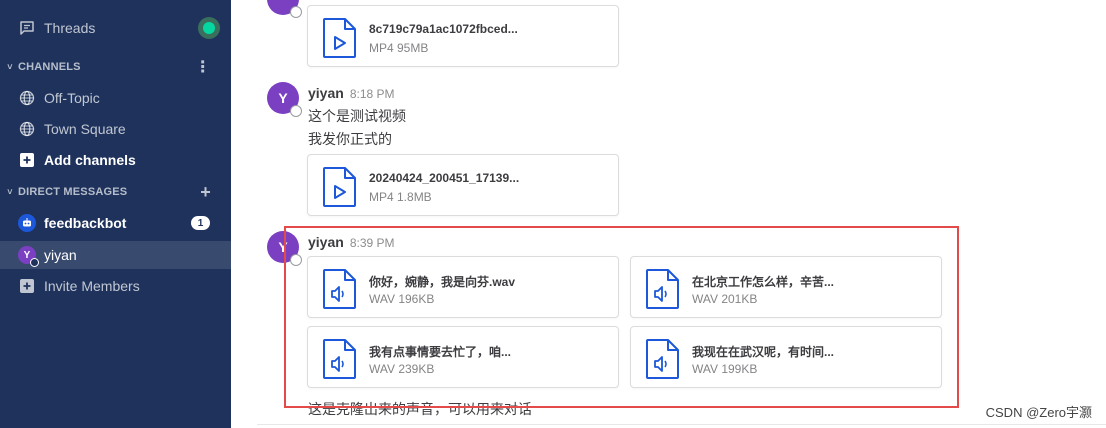 Image resolution: width=1106 pixels, height=428 pixels. I want to click on file-attachment: 20240424_200451_17139... MP4 1.8MB, so click(463, 185).